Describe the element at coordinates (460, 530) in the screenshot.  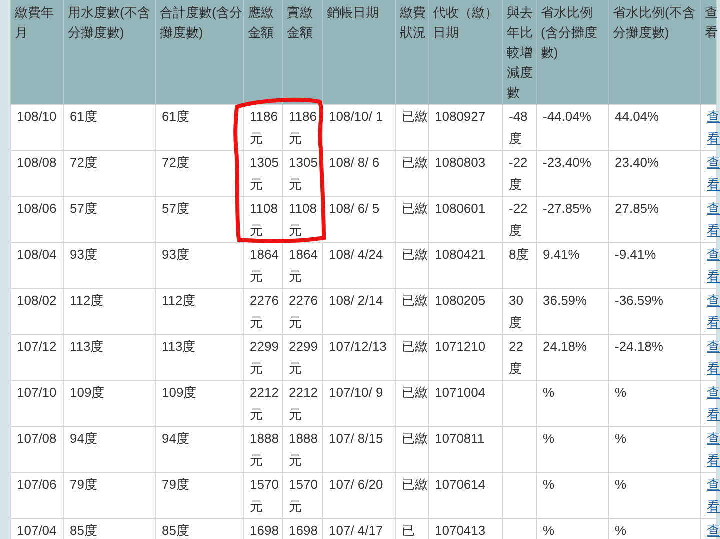
I see `table-cell: 1070413` at that location.